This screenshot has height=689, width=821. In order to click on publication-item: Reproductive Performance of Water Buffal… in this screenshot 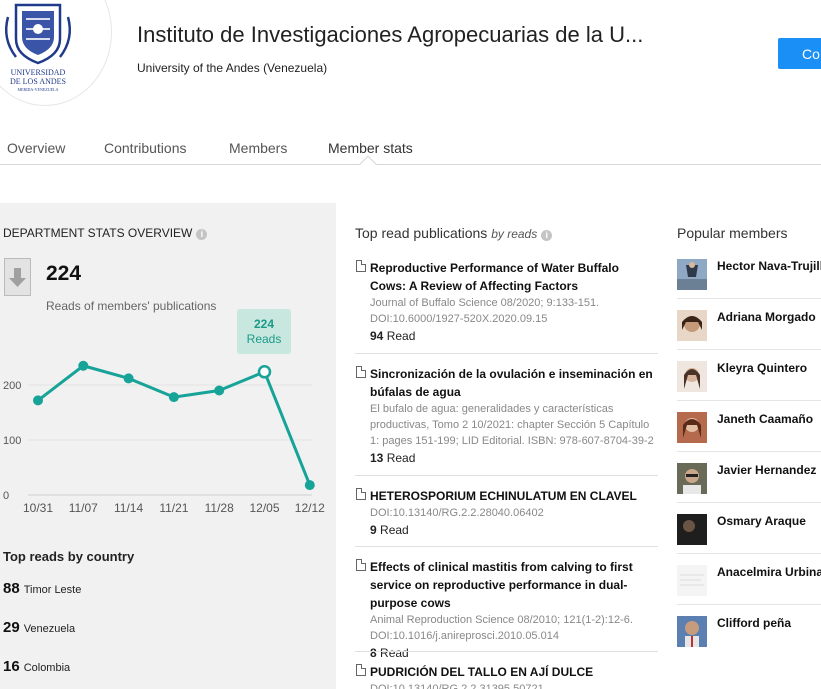, I will do `click(506, 301)`.